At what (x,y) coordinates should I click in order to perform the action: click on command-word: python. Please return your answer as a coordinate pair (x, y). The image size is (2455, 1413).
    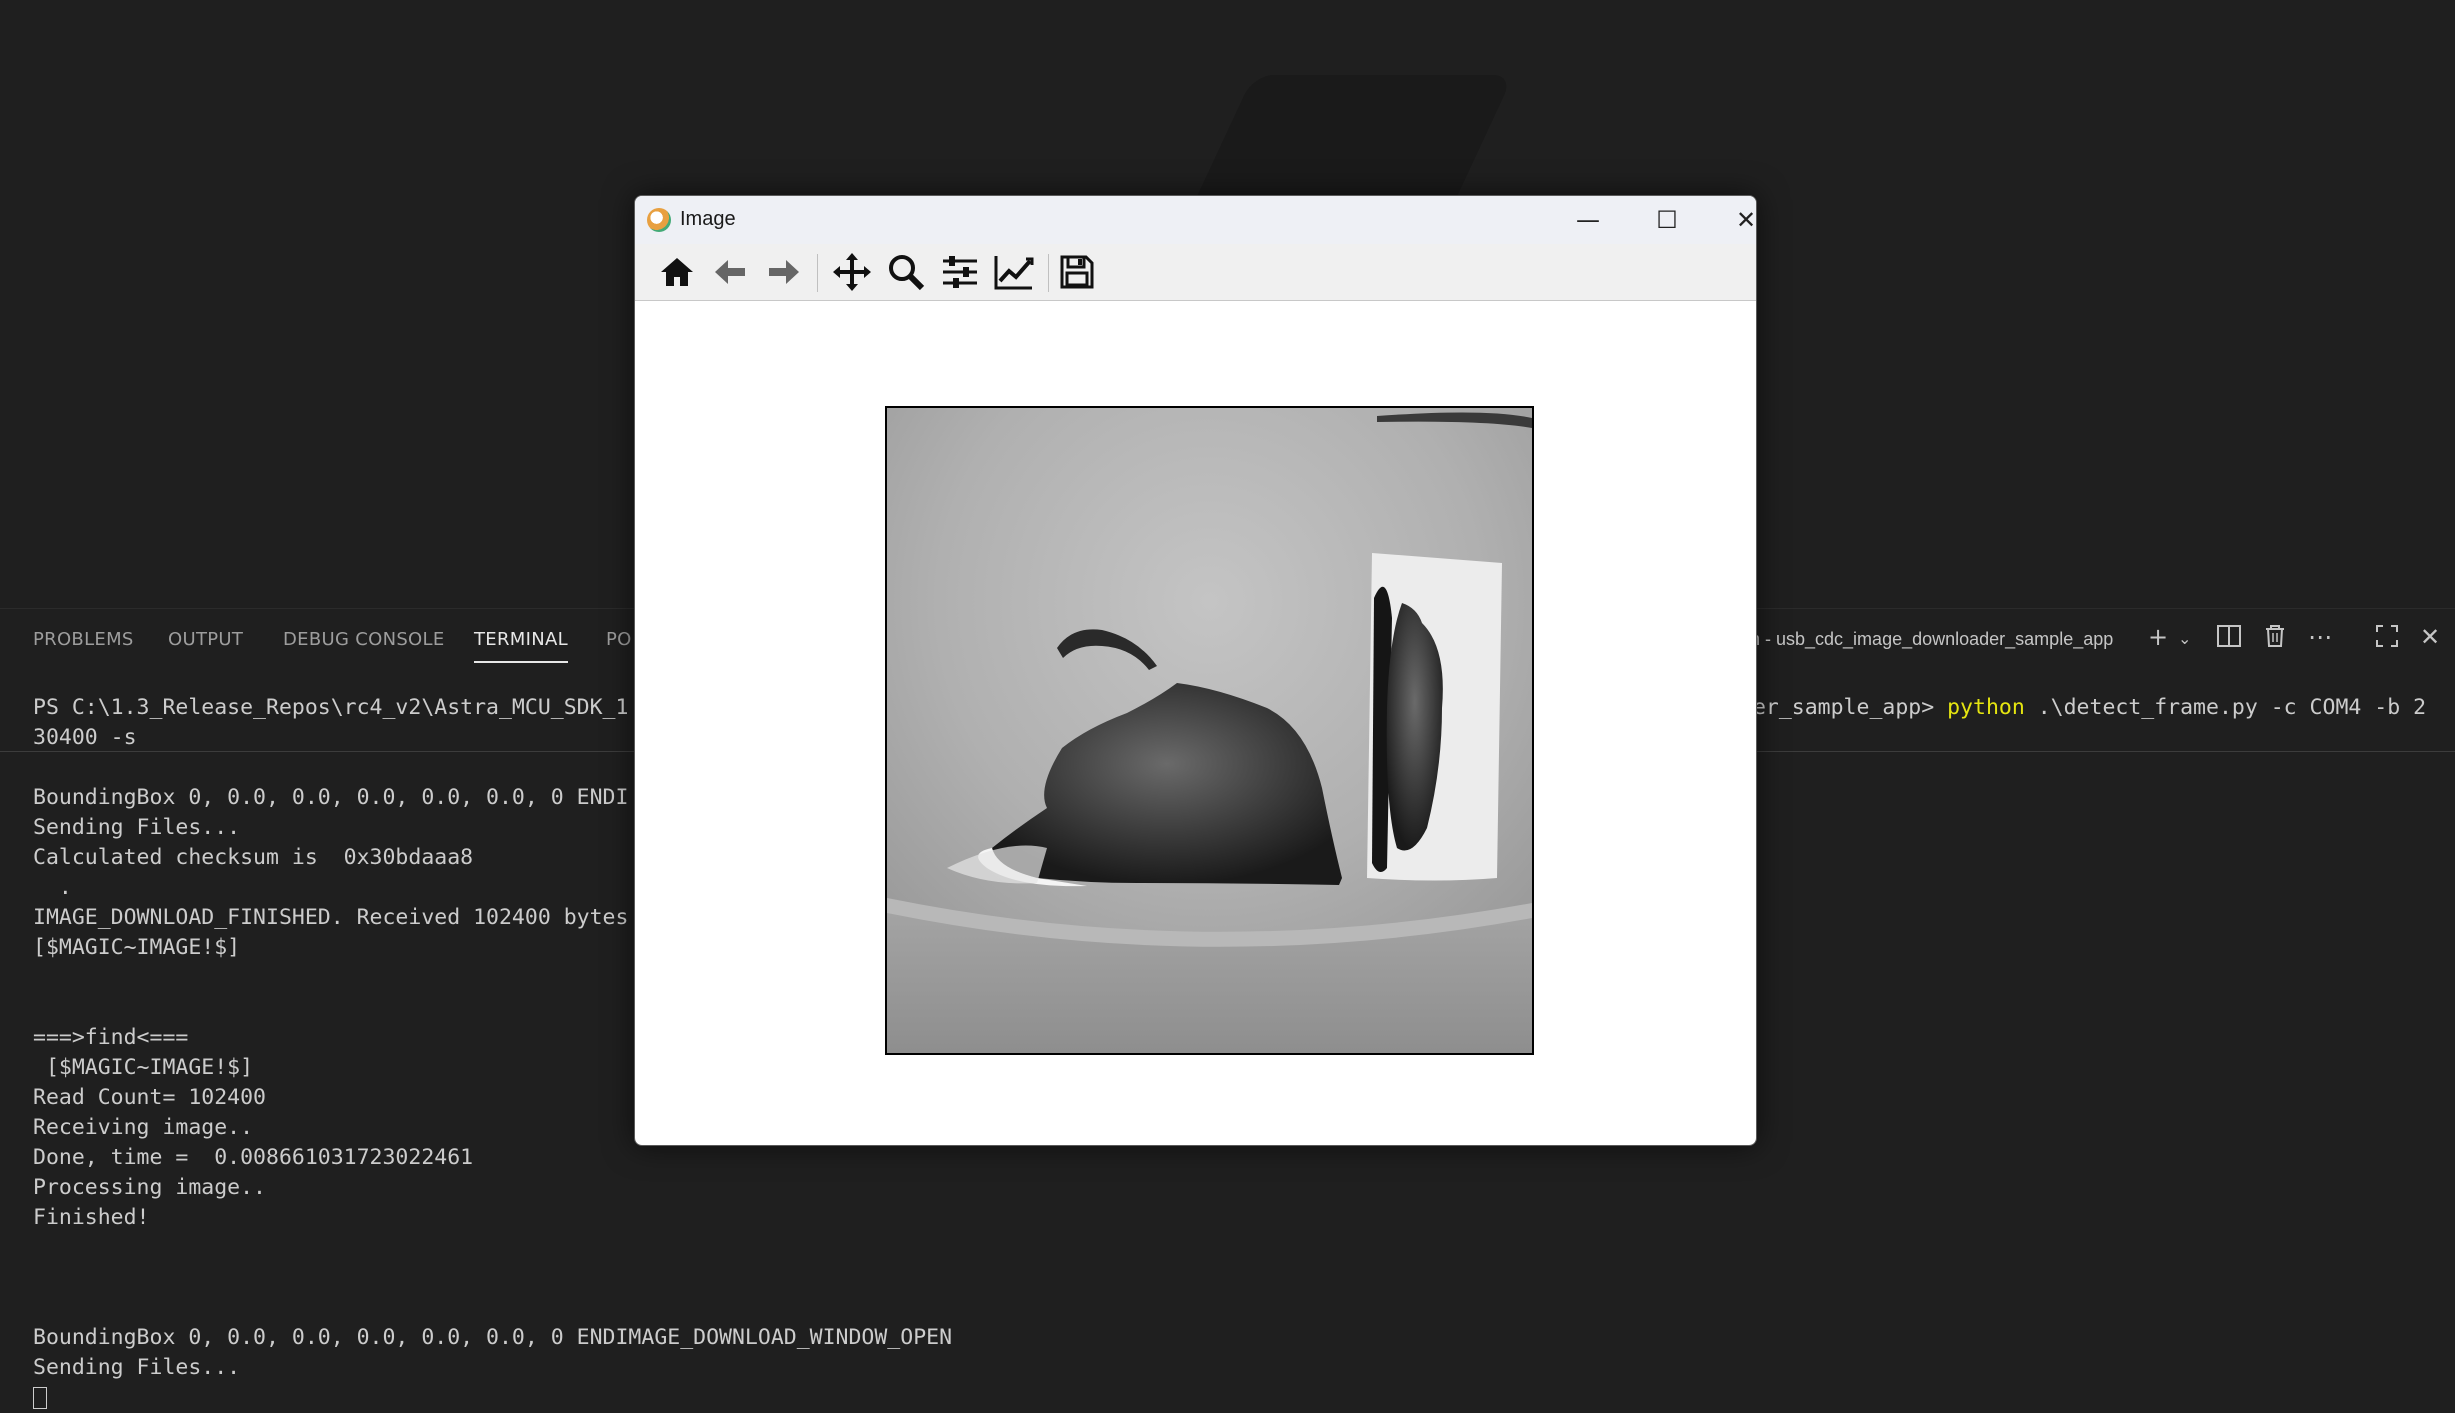
    Looking at the image, I should click on (1986, 707).